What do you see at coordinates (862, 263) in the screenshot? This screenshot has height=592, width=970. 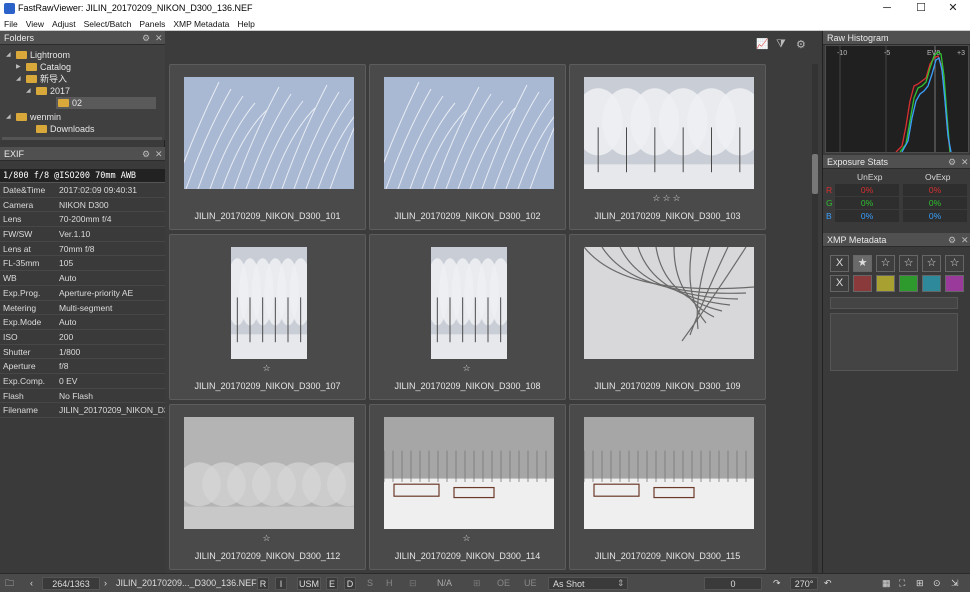 I see `star-icon: ★` at bounding box center [862, 263].